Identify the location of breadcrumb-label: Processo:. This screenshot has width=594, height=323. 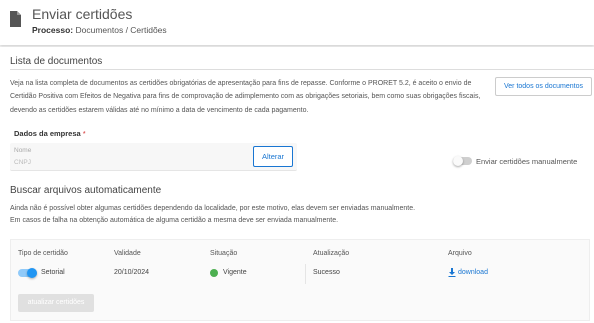
(53, 30).